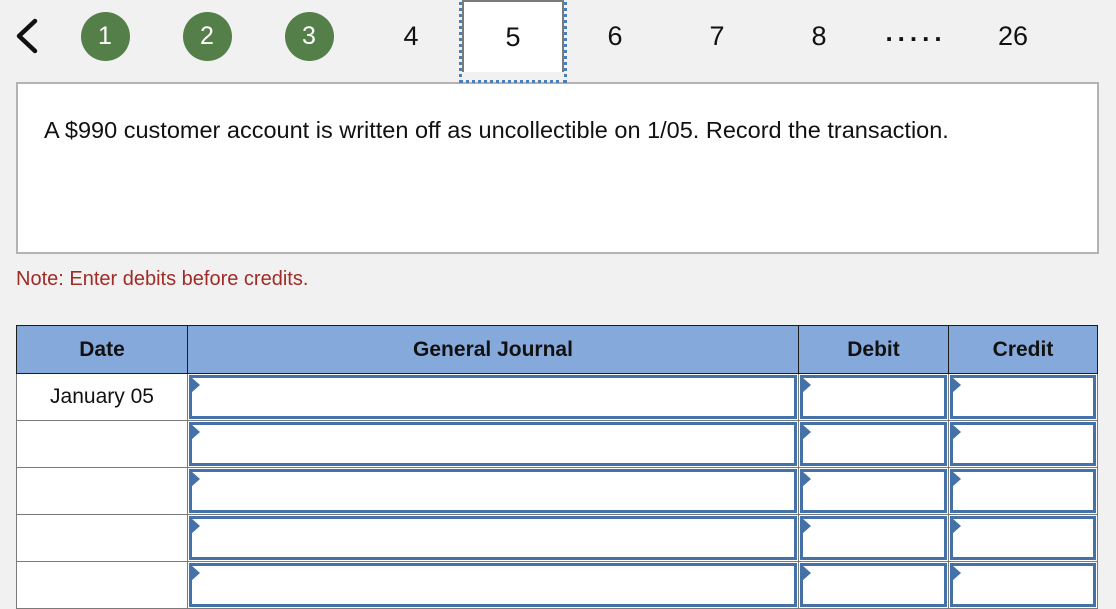  I want to click on note-text: Note: Enter debits before credits., so click(162, 279).